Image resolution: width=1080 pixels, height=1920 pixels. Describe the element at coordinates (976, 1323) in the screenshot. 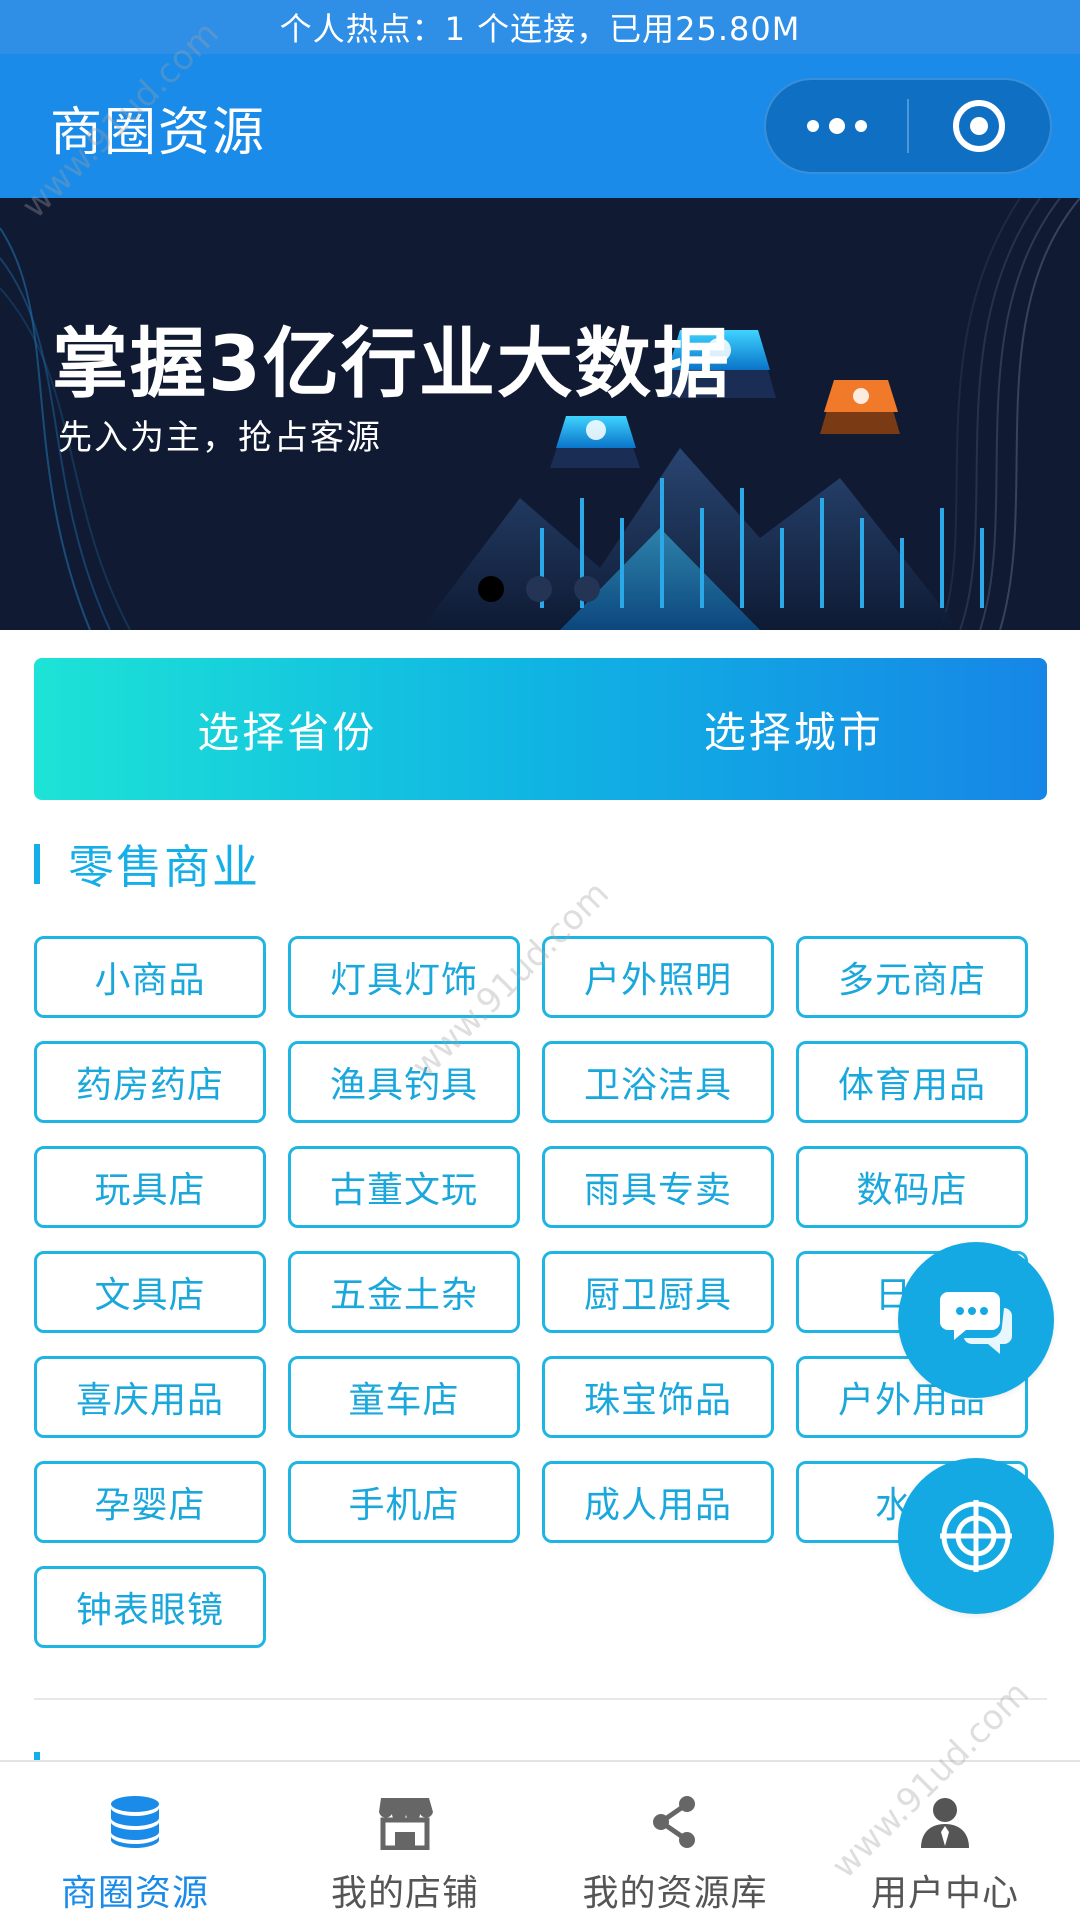

I see `chat-bubbles-icon` at that location.